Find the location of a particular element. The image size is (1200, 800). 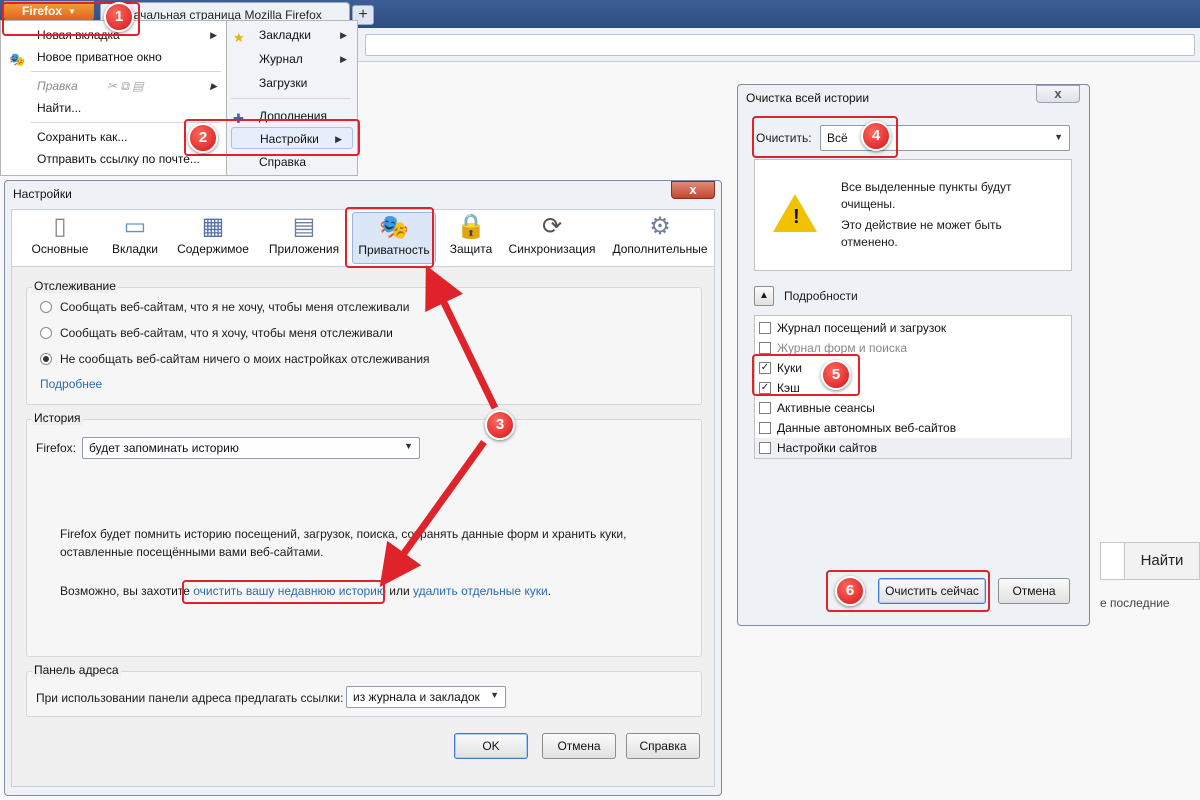

annotation-badge-1: 1 is located at coordinates (119, 17).